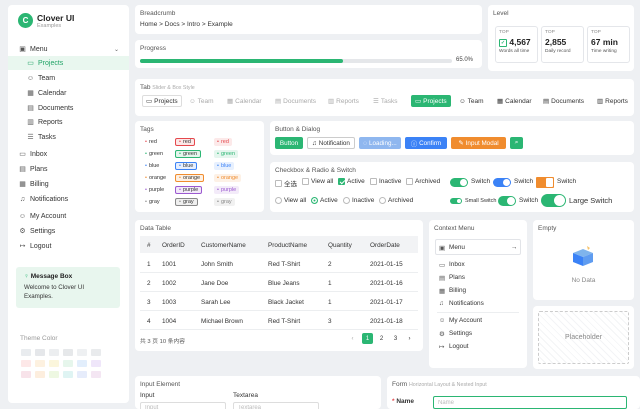 This screenshot has width=640, height=409. I want to click on checkbox-select-all: 全选, so click(286, 183).